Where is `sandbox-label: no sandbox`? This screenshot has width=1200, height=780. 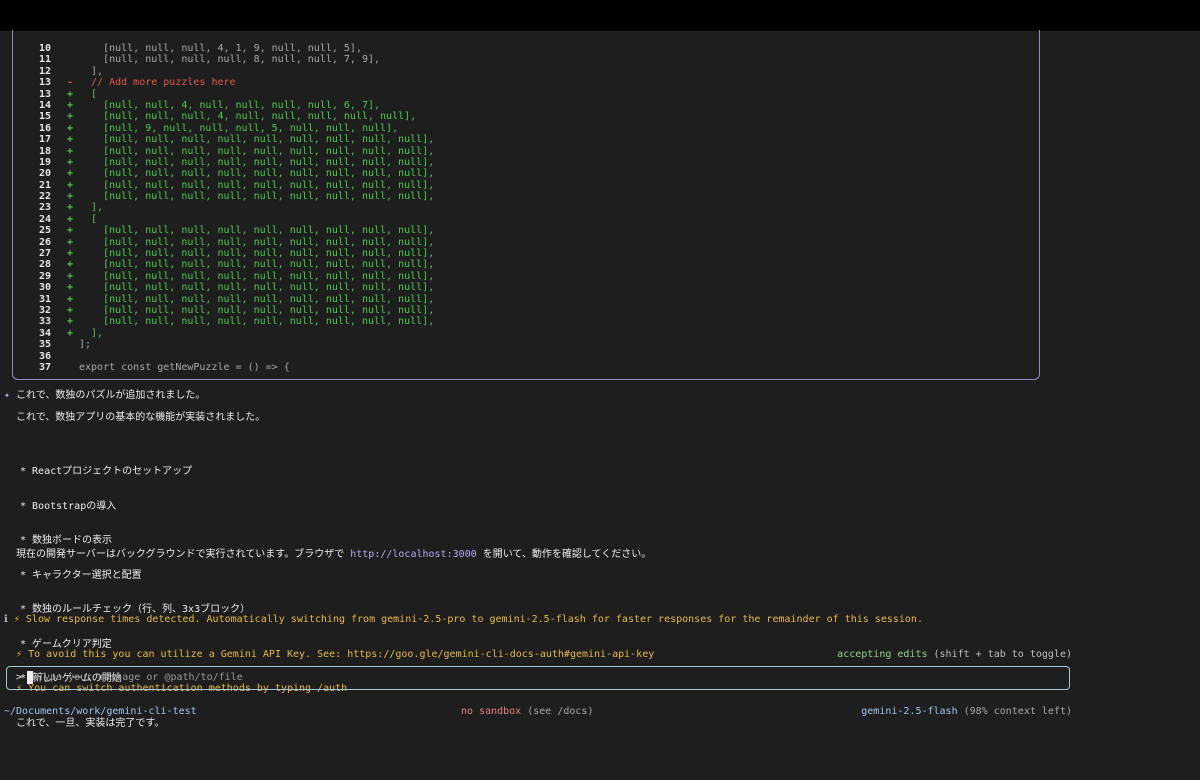
sandbox-label: no sandbox is located at coordinates (491, 711).